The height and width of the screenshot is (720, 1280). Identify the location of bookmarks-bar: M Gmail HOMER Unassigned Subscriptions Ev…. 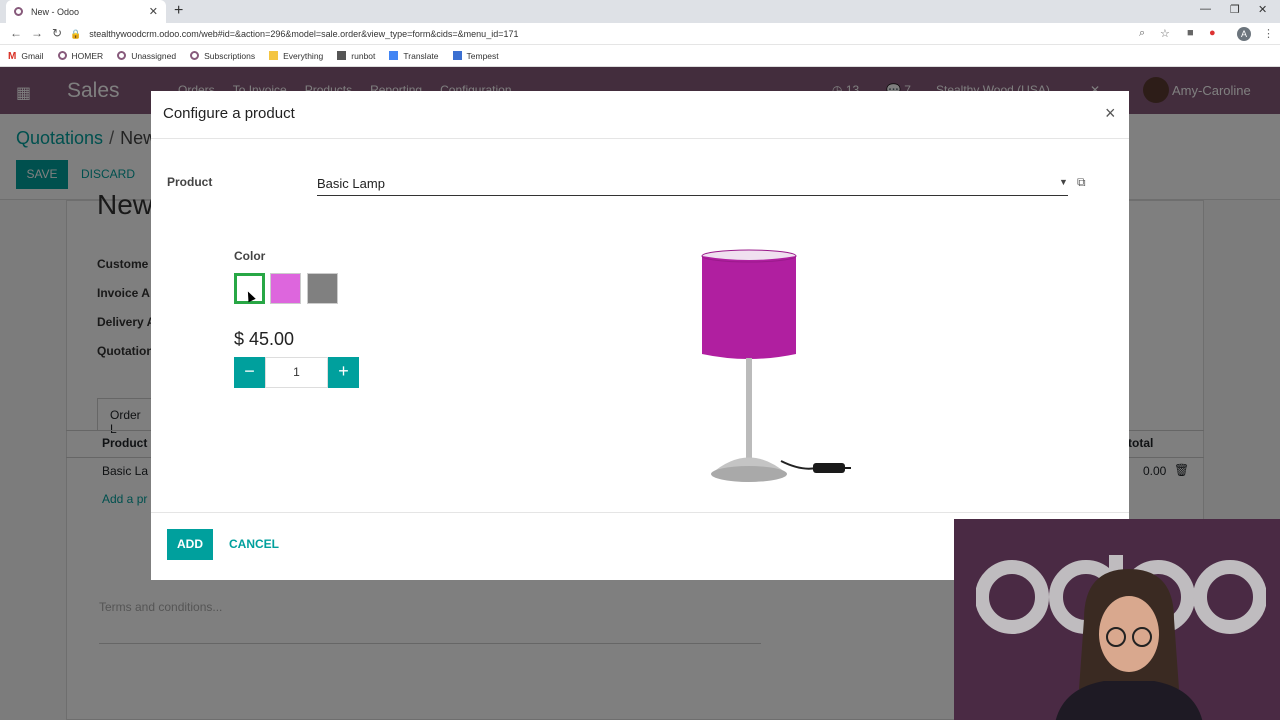
(640, 56).